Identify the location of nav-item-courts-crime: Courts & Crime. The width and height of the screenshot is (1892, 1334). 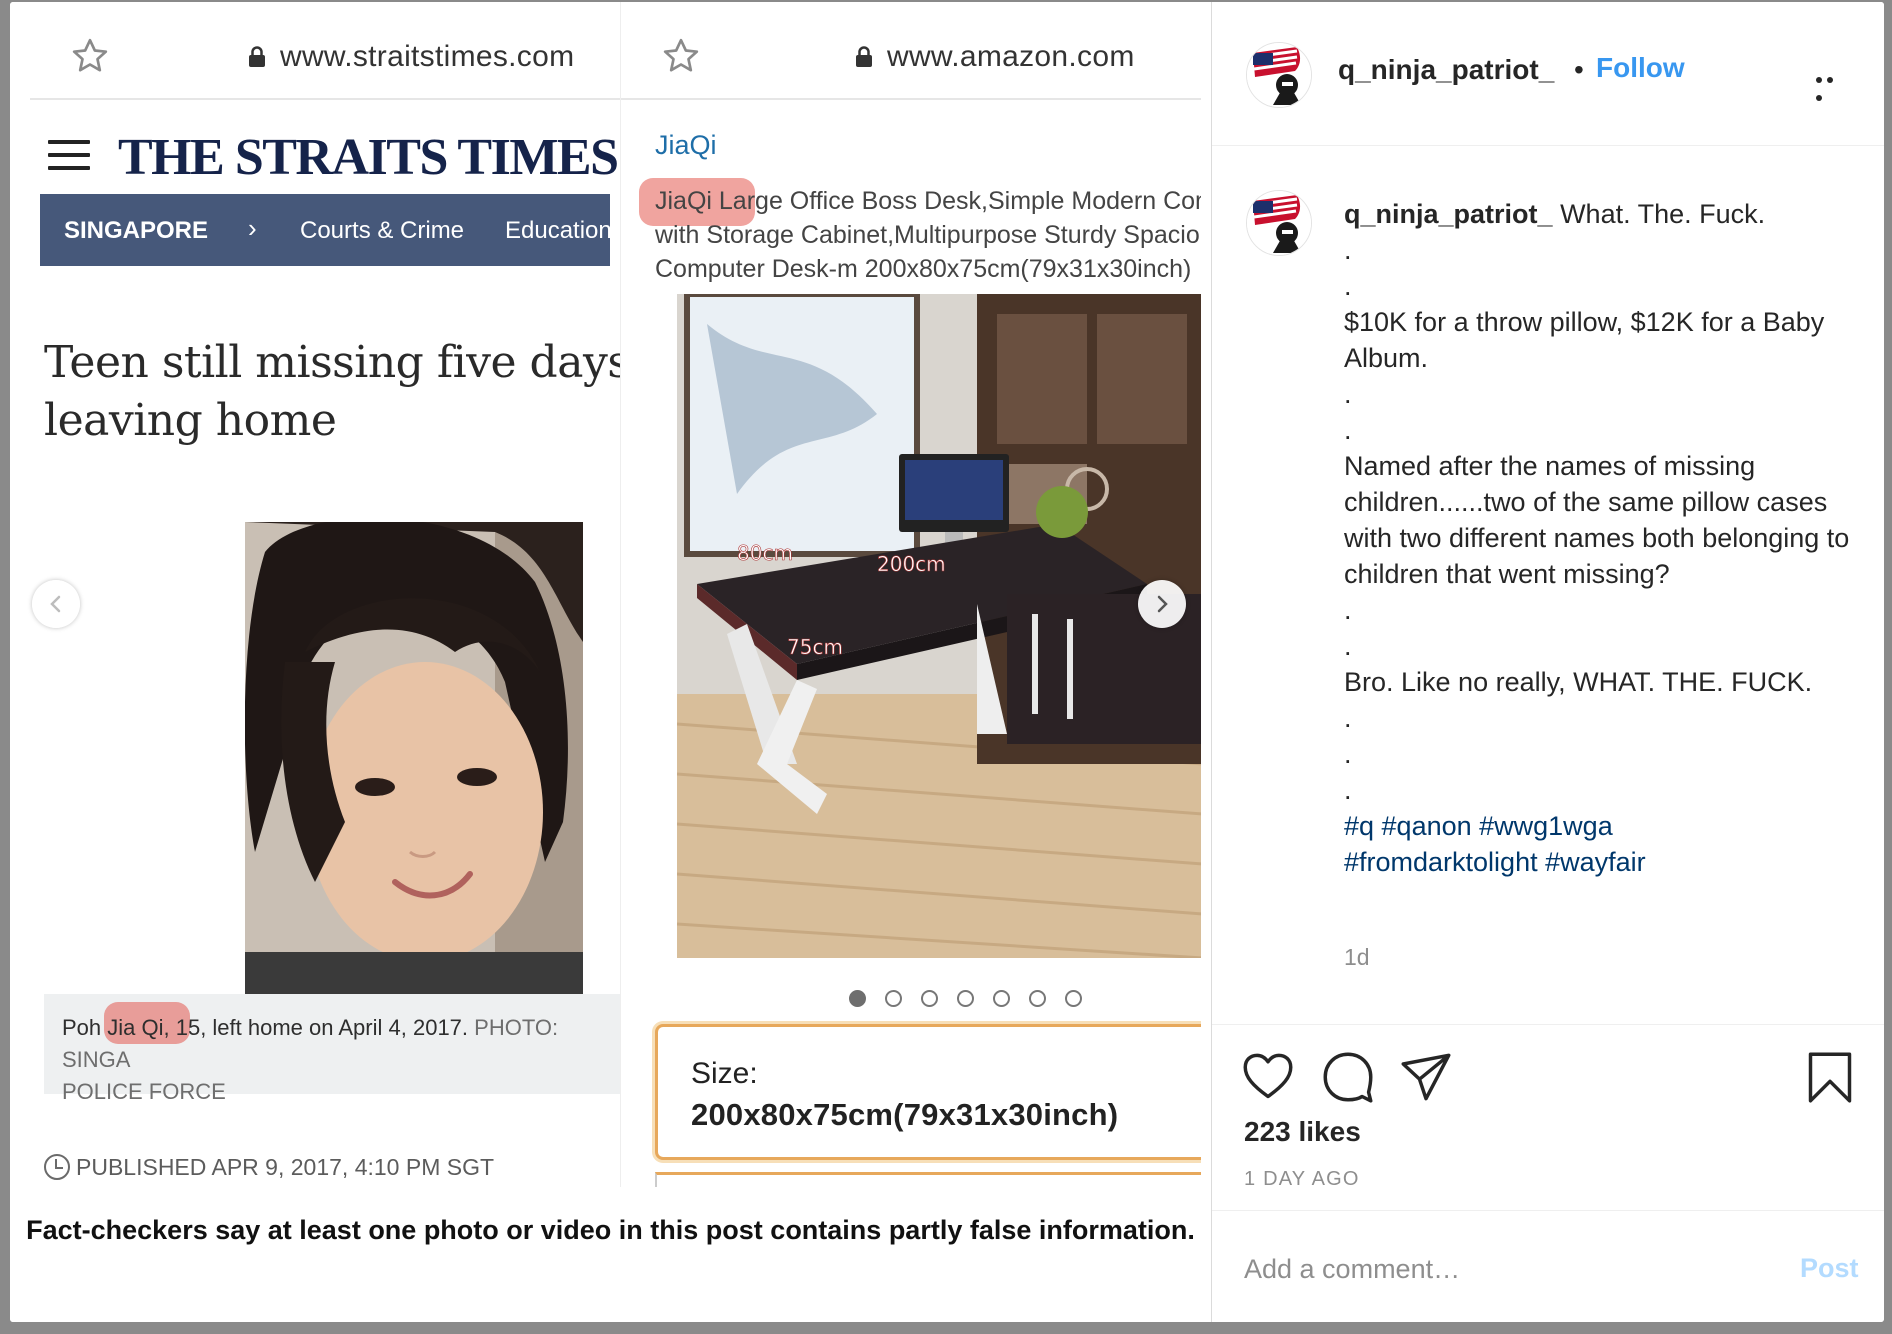
(382, 230).